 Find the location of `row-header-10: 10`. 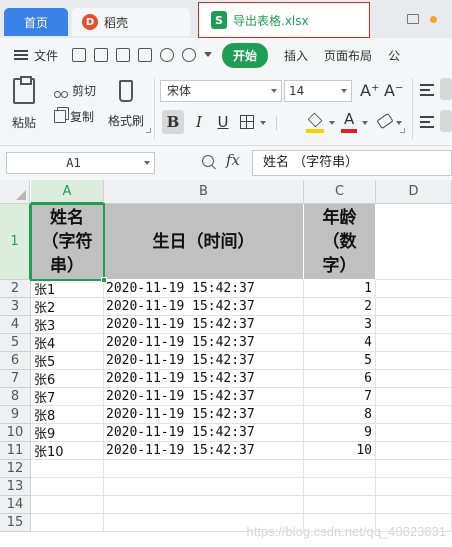

row-header-10: 10 is located at coordinates (15, 433).